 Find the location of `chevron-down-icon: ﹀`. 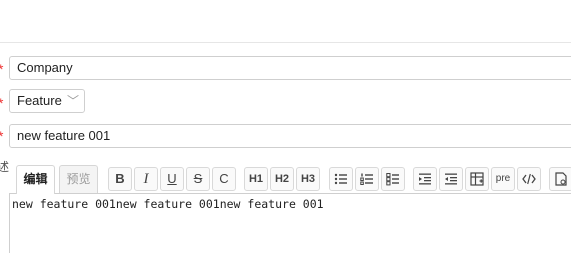

chevron-down-icon: ﹀ is located at coordinates (72, 101).